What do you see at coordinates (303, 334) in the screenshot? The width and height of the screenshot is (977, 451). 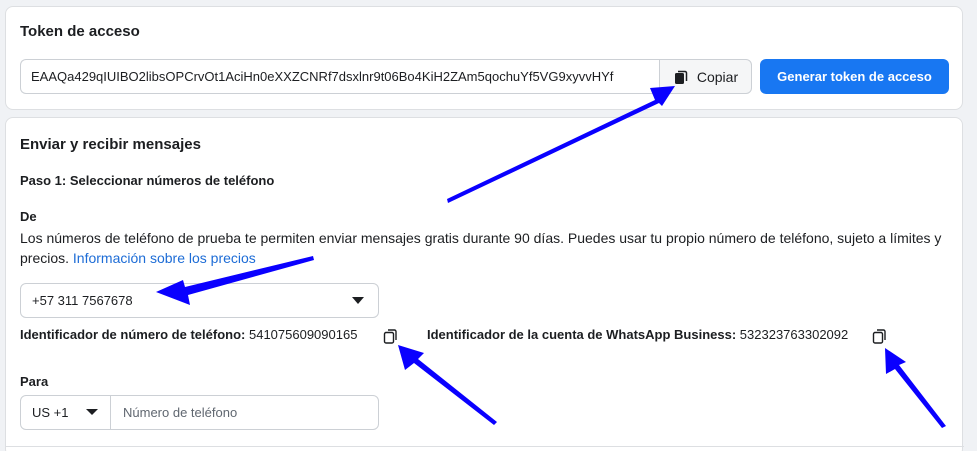 I see `phone-id-value: 541075609090165` at bounding box center [303, 334].